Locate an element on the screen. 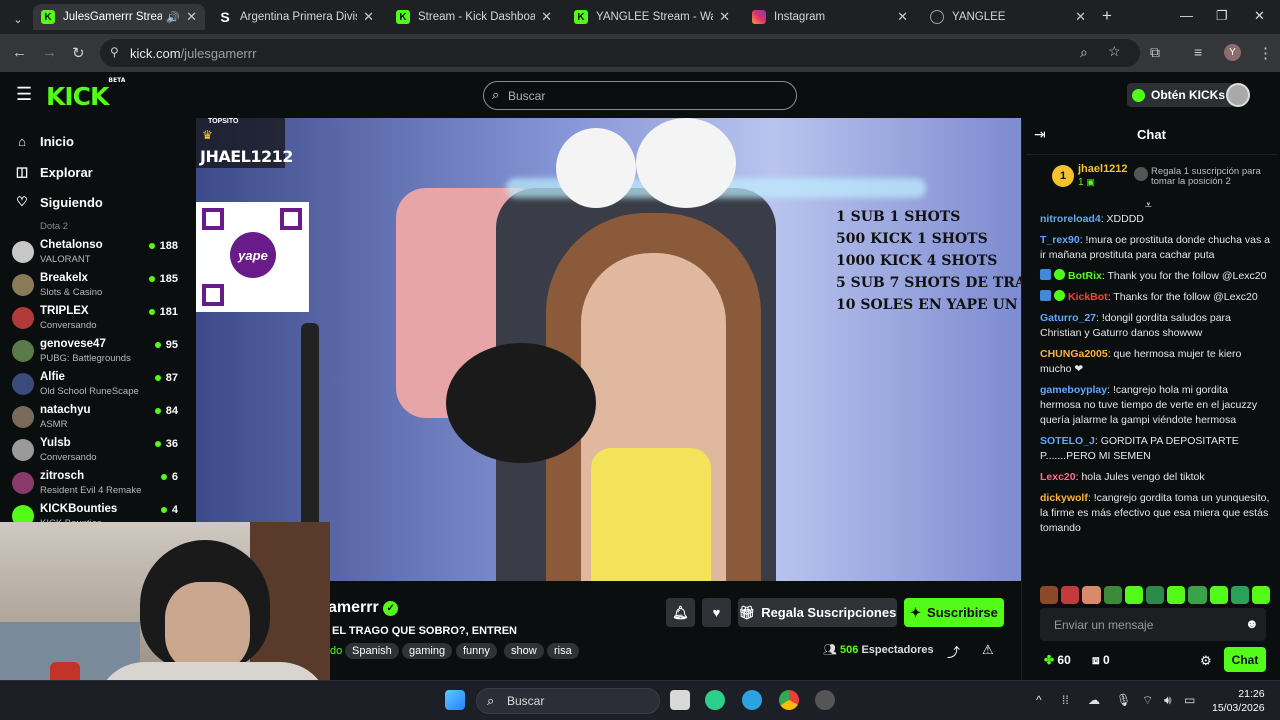 This screenshot has height=720, width=1280. site-info-icon: ⚲ is located at coordinates (114, 52).